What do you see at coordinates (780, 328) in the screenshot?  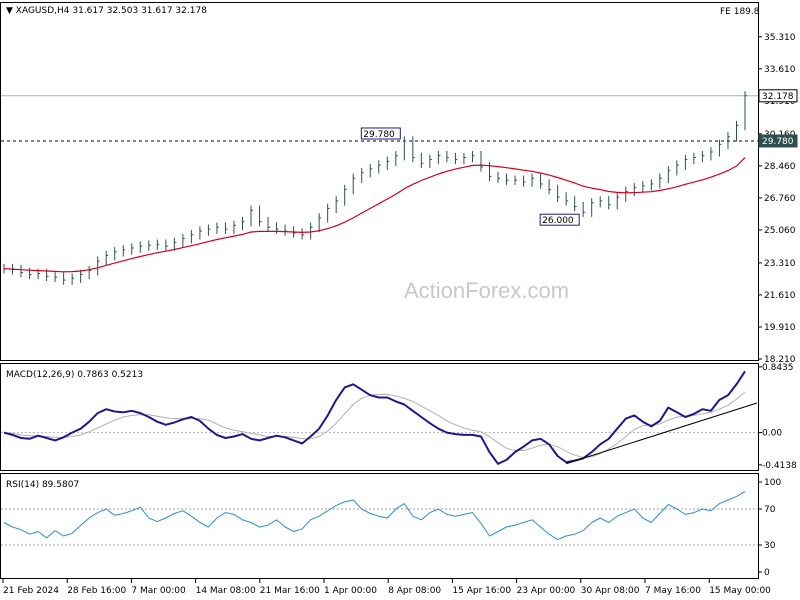 I see `price-ytick-label: 19.910` at bounding box center [780, 328].